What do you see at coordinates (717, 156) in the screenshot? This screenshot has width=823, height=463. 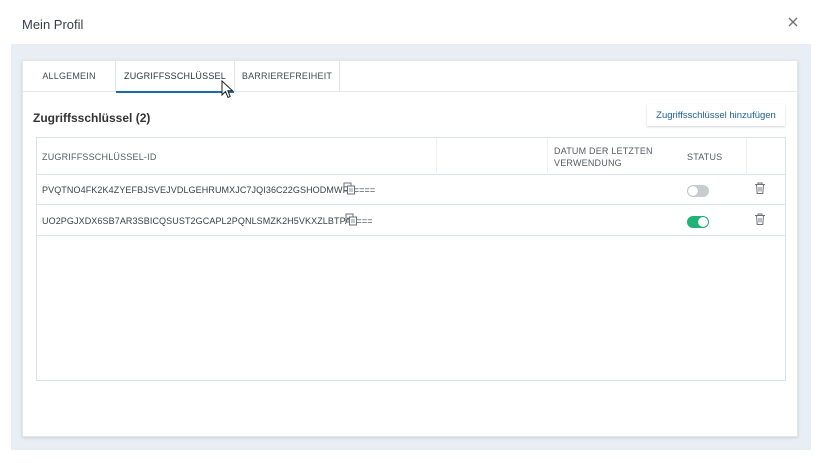 I see `column-header-status: STATUS` at bounding box center [717, 156].